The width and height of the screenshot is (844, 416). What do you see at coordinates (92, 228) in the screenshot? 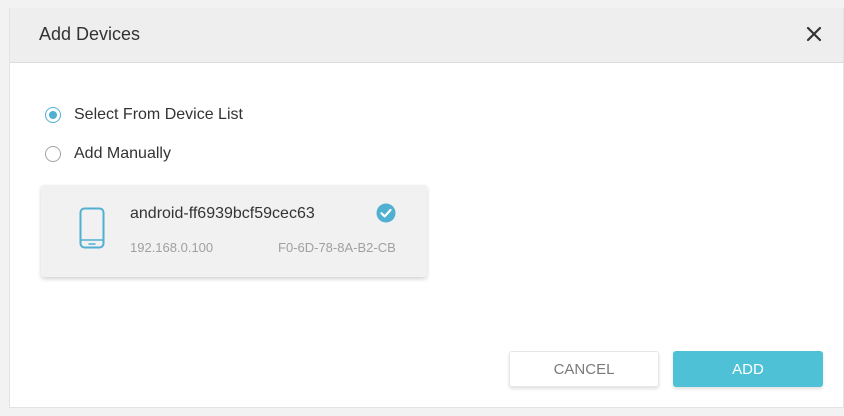
I see `phone-icon` at bounding box center [92, 228].